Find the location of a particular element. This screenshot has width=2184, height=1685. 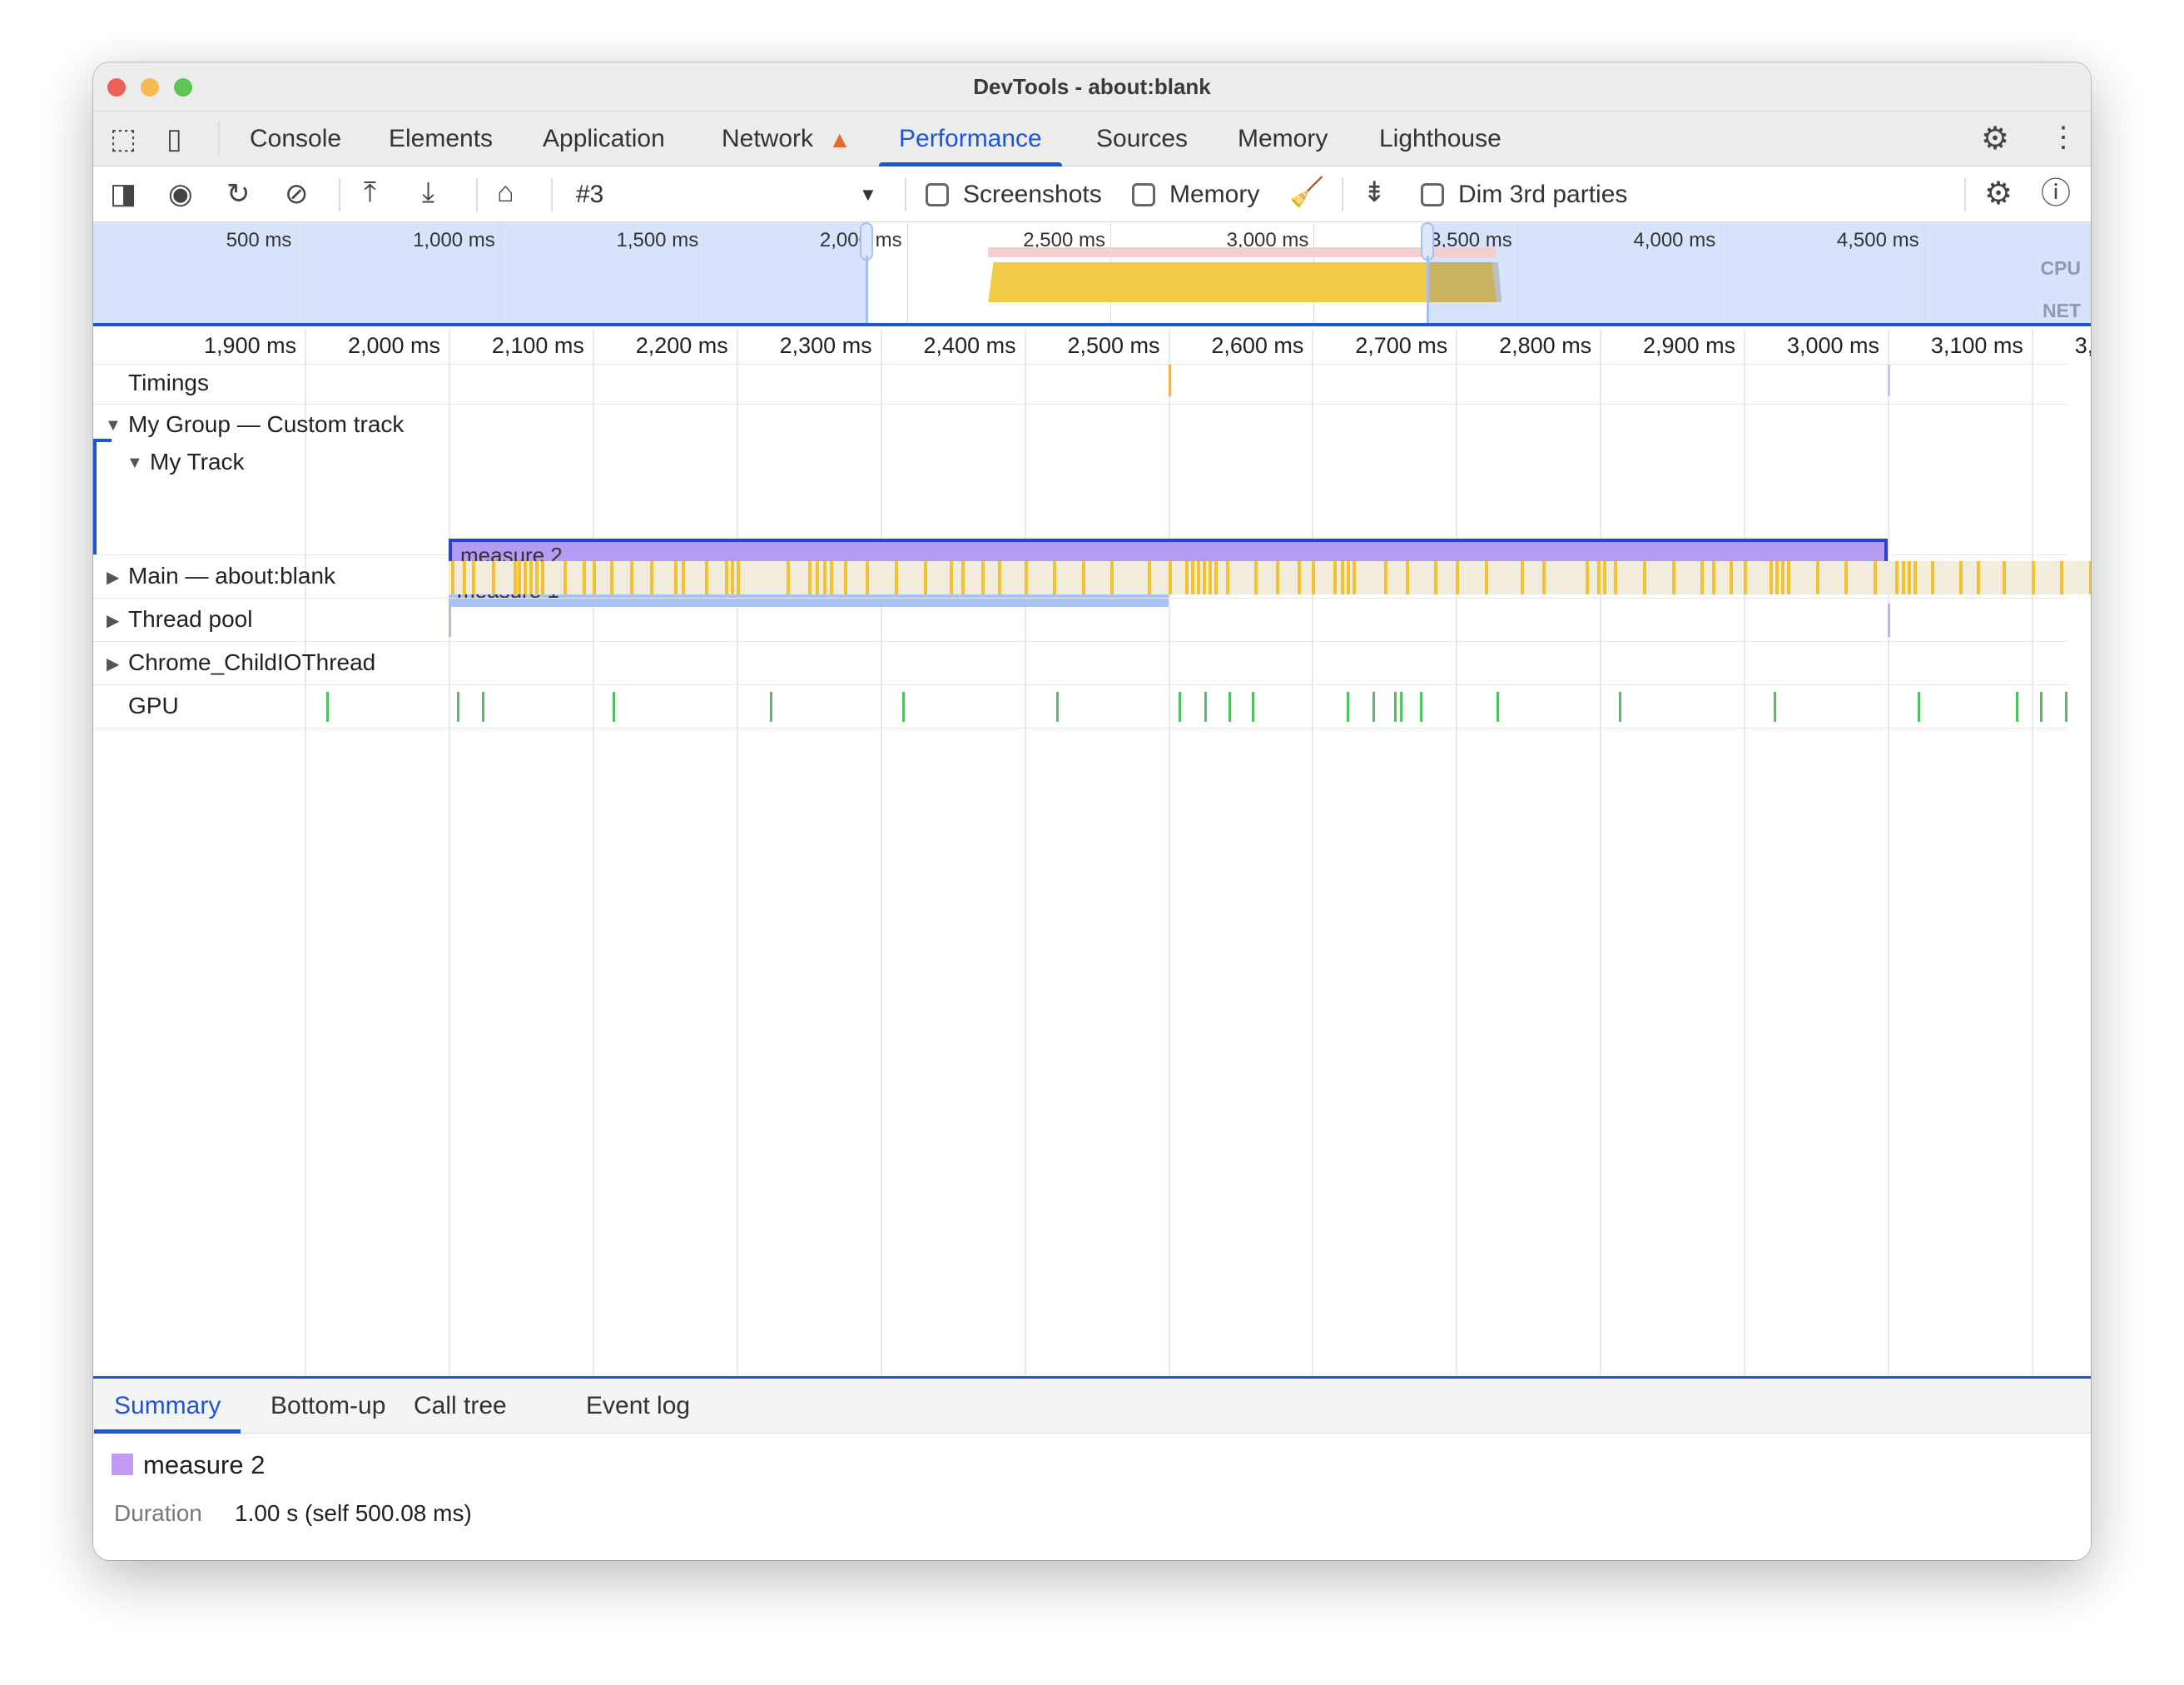

tab-sources: Sources is located at coordinates (1142, 139).